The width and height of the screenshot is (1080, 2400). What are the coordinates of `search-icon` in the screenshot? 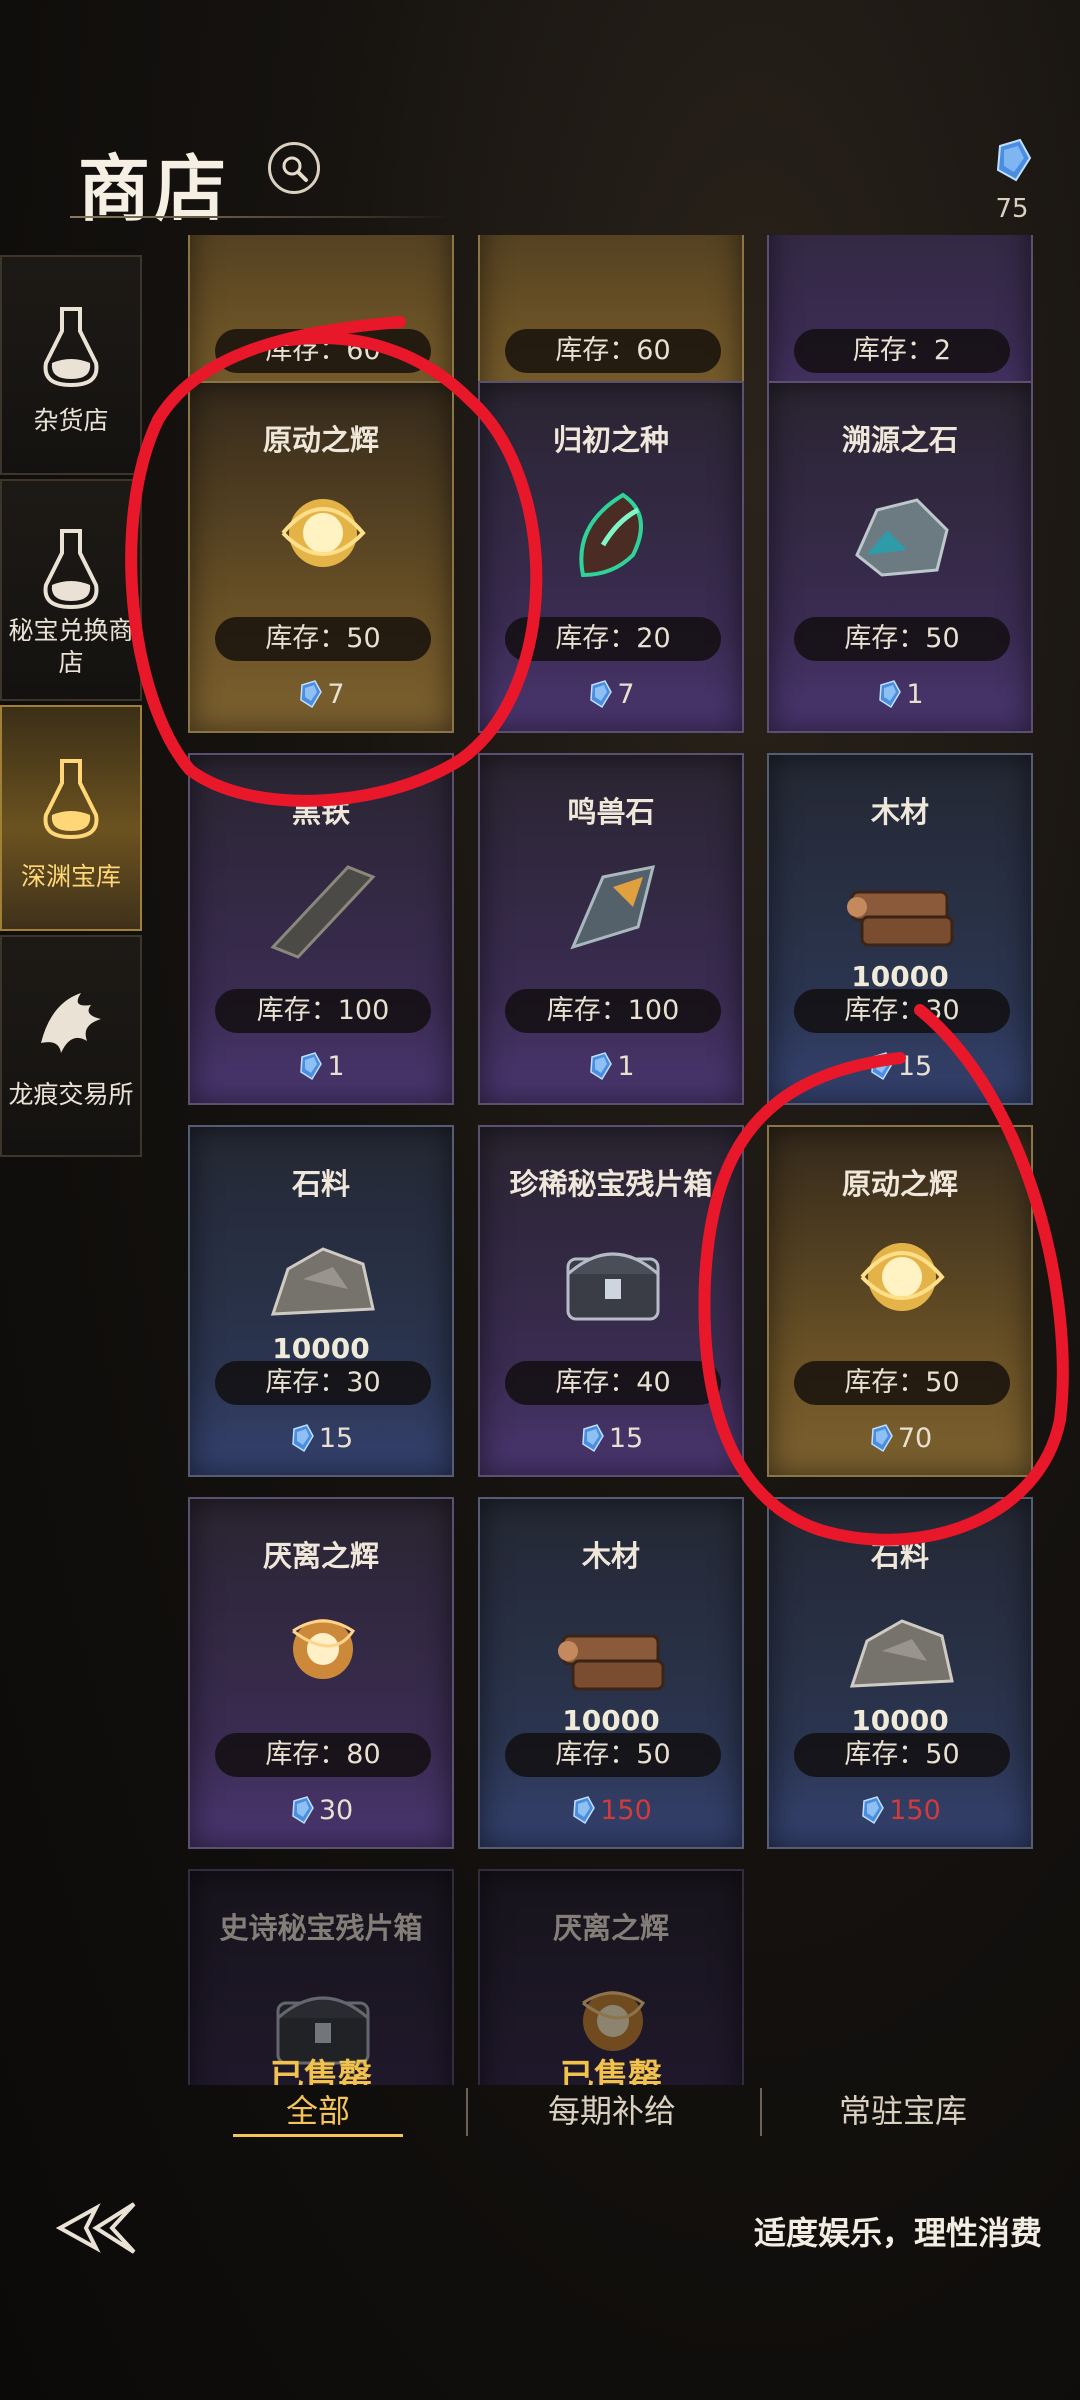 It's located at (295, 169).